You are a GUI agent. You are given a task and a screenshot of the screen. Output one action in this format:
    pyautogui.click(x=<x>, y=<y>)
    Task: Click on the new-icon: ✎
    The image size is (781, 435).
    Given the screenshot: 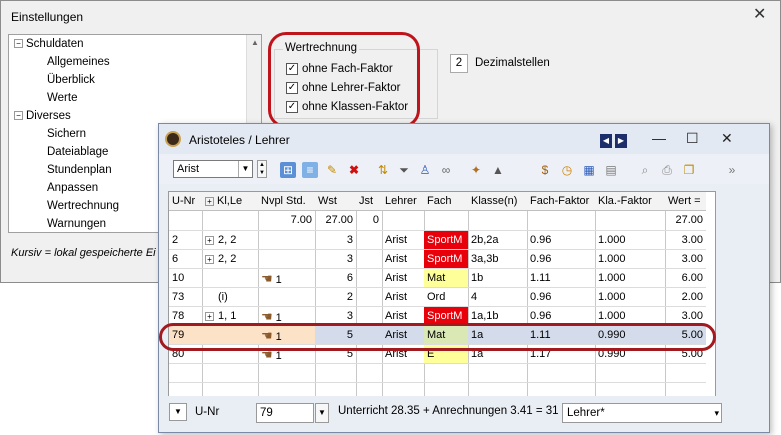 What is the action you would take?
    pyautogui.click(x=332, y=170)
    